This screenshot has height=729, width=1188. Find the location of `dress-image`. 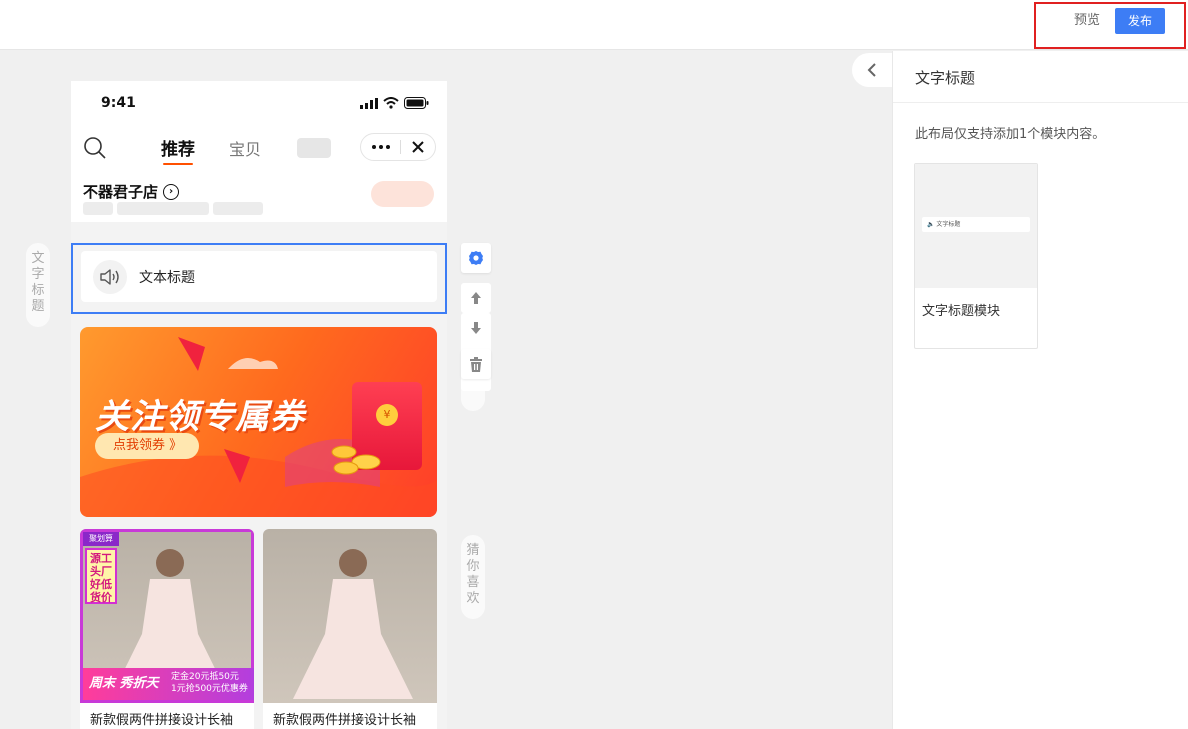

dress-image is located at coordinates (353, 624).